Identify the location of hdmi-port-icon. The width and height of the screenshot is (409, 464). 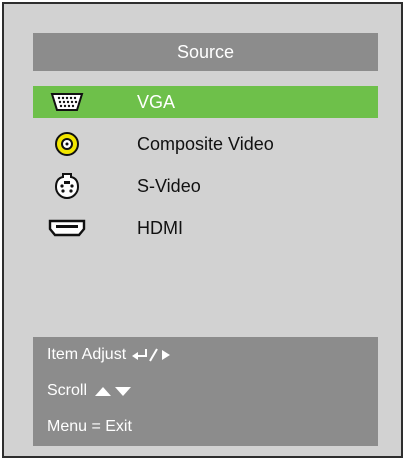
(67, 228).